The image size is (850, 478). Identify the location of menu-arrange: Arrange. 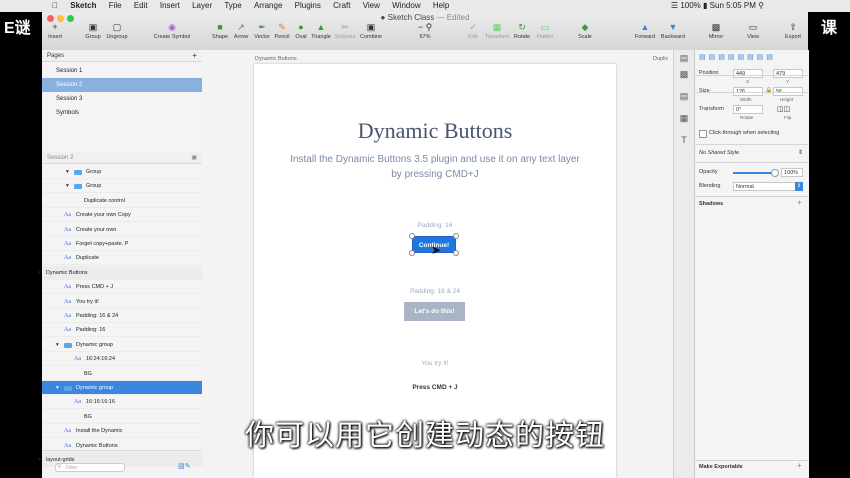
(268, 6).